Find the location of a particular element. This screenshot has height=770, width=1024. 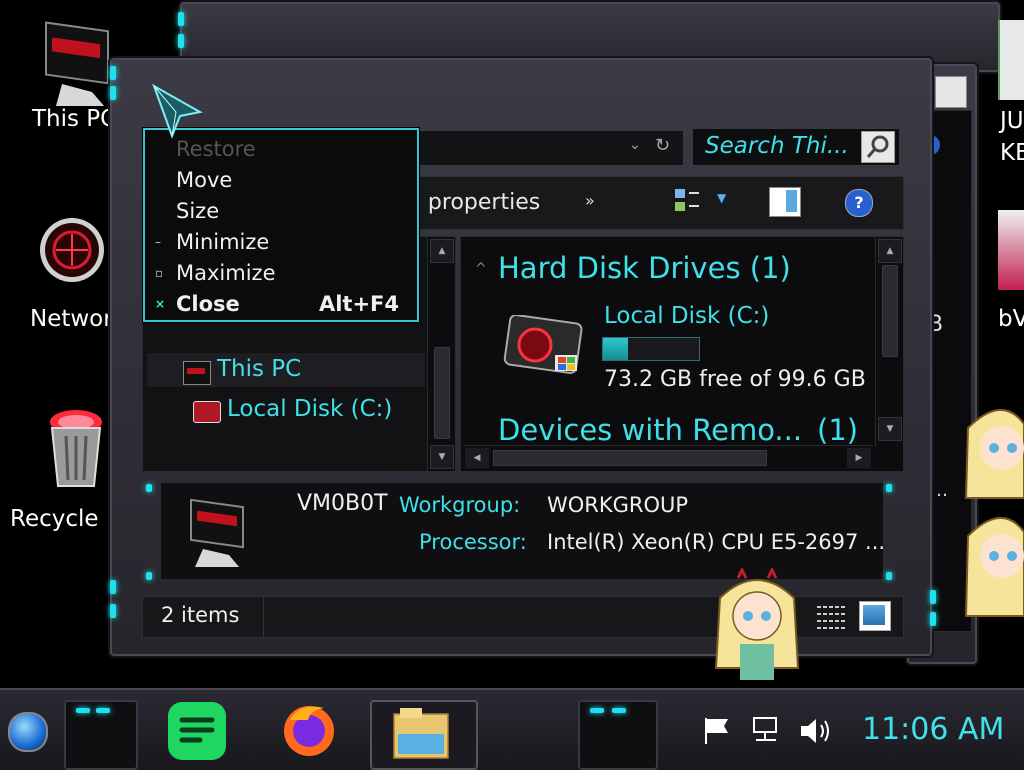

content-horizontal-scrollbar: ◀ ▶ is located at coordinates (668, 457).